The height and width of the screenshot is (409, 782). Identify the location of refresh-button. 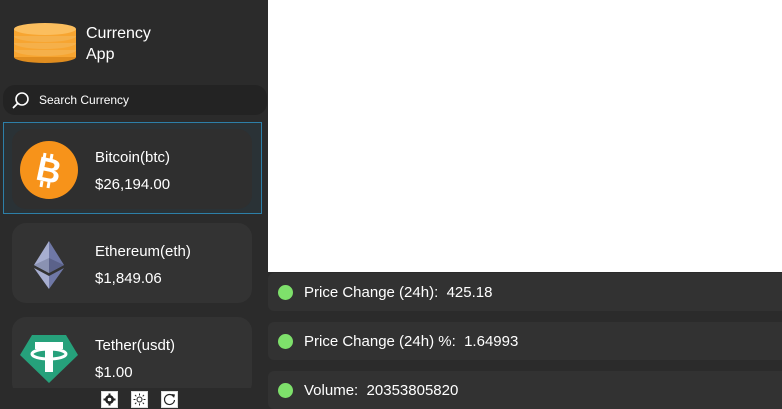
(169, 399).